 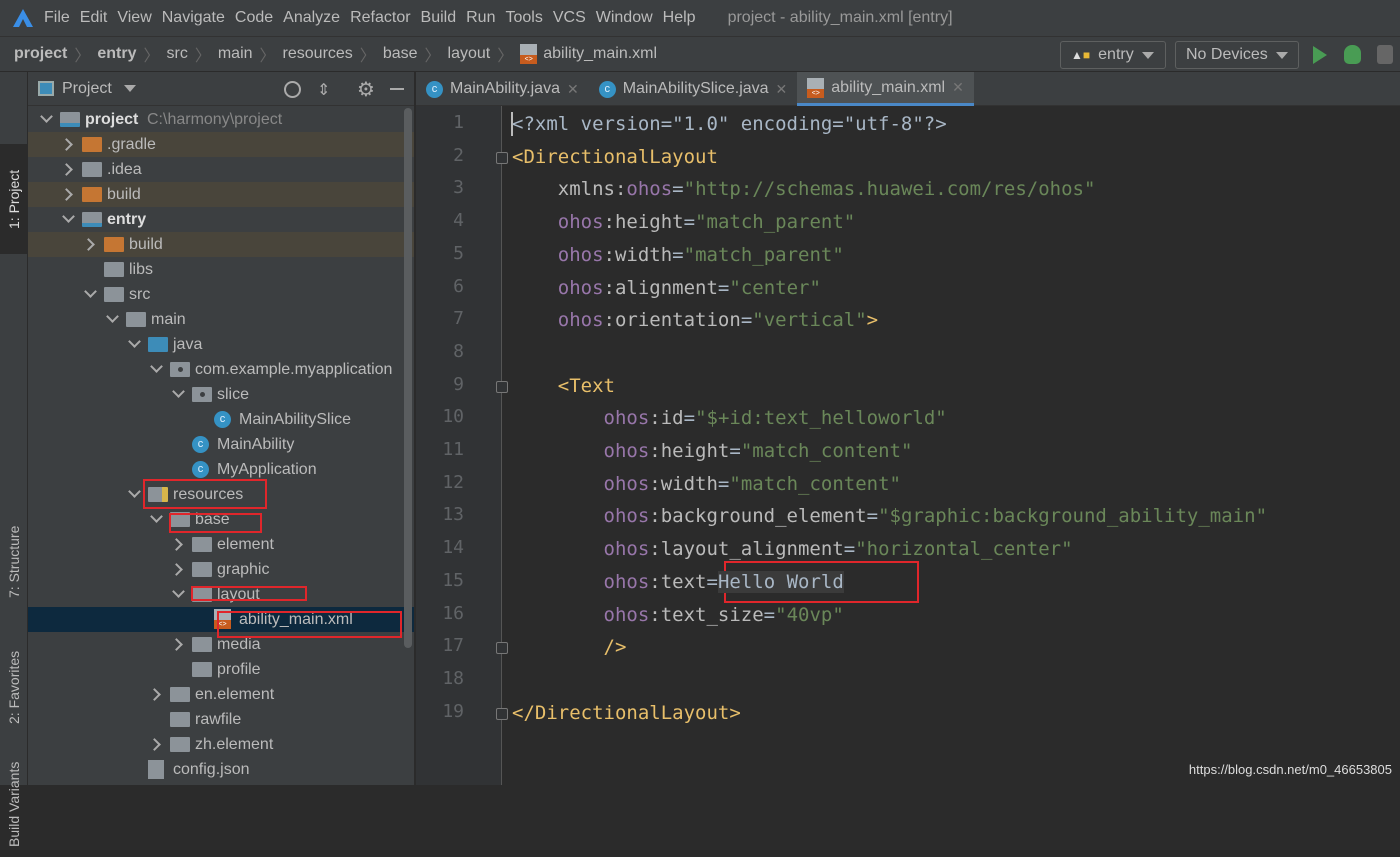 I want to click on tree-item: element, so click(x=221, y=544).